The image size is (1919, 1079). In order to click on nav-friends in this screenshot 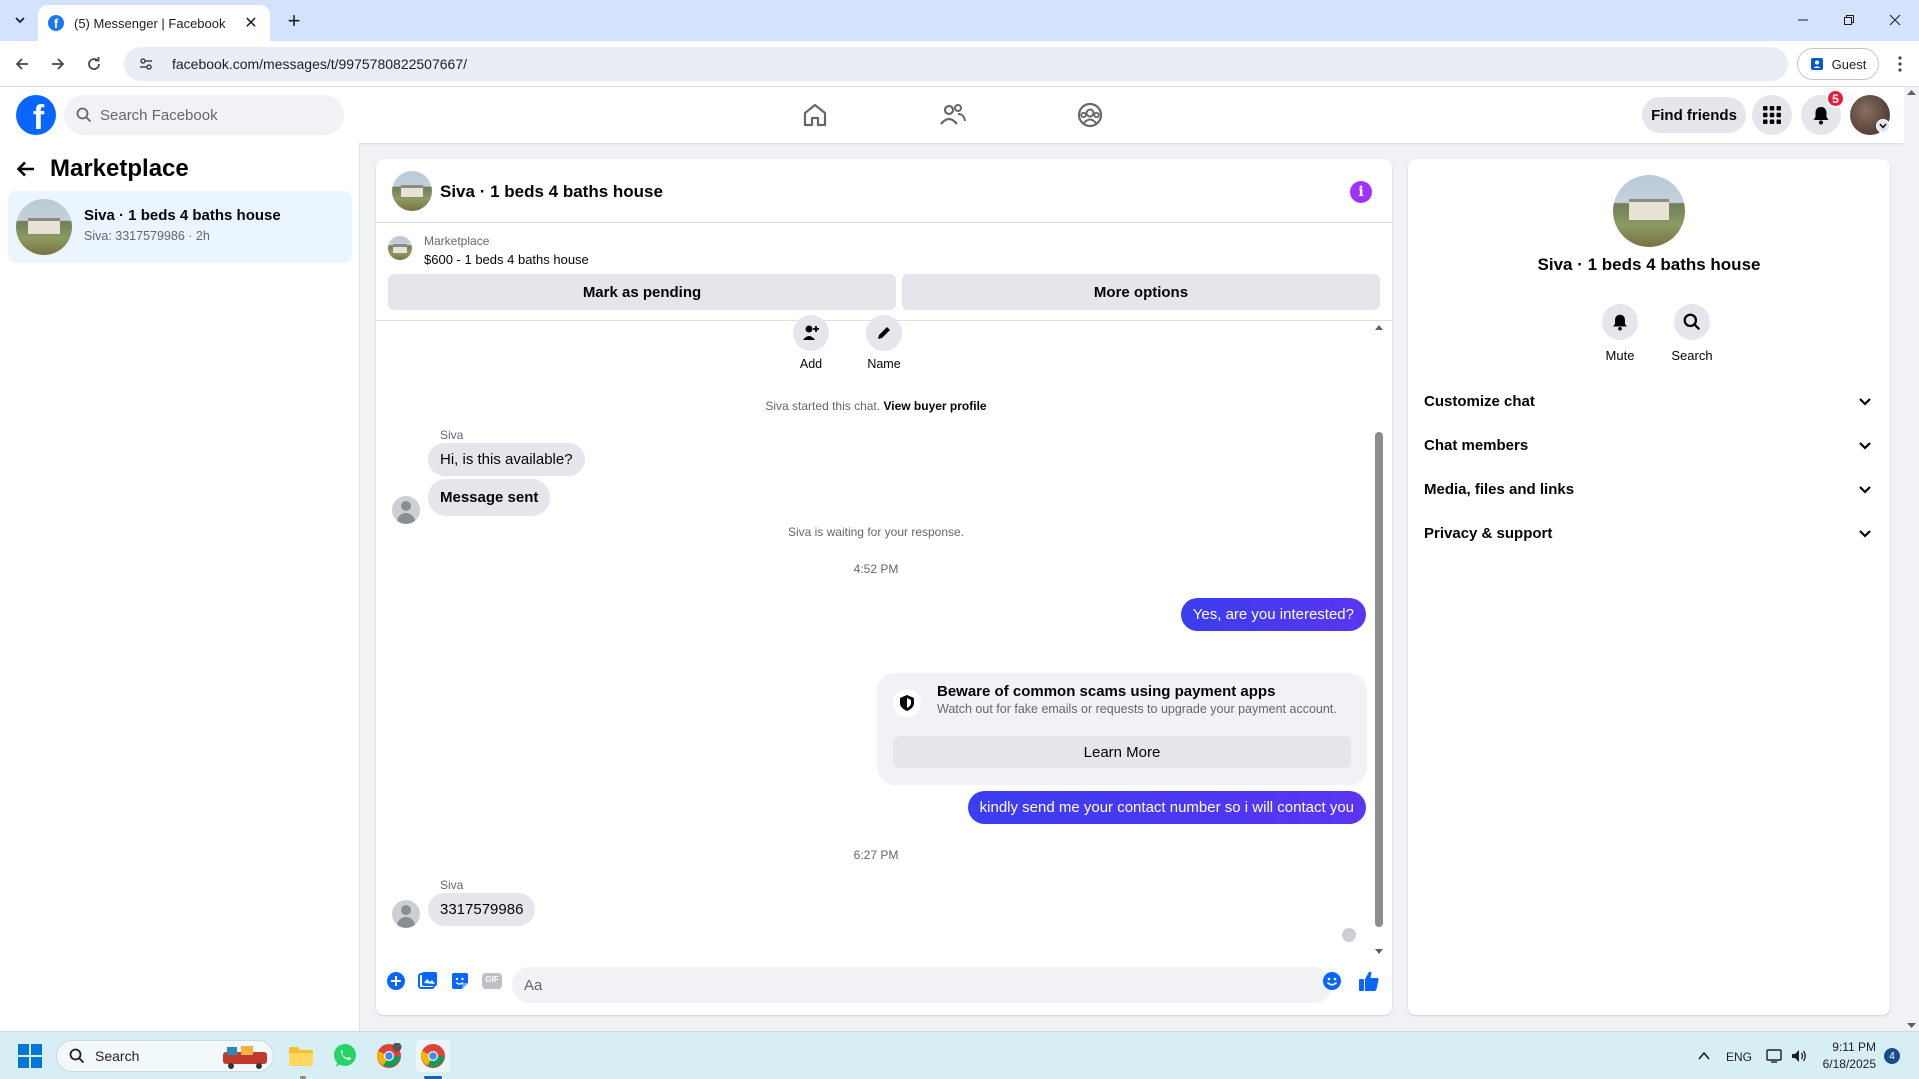, I will do `click(953, 115)`.